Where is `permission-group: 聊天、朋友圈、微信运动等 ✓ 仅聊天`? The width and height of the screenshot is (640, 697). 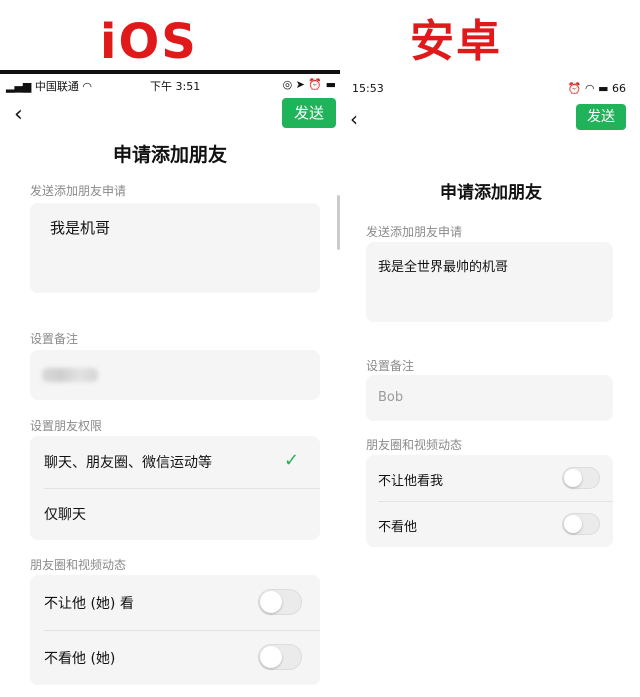 permission-group: 聊天、朋友圈、微信运动等 ✓ 仅聊天 is located at coordinates (175, 488).